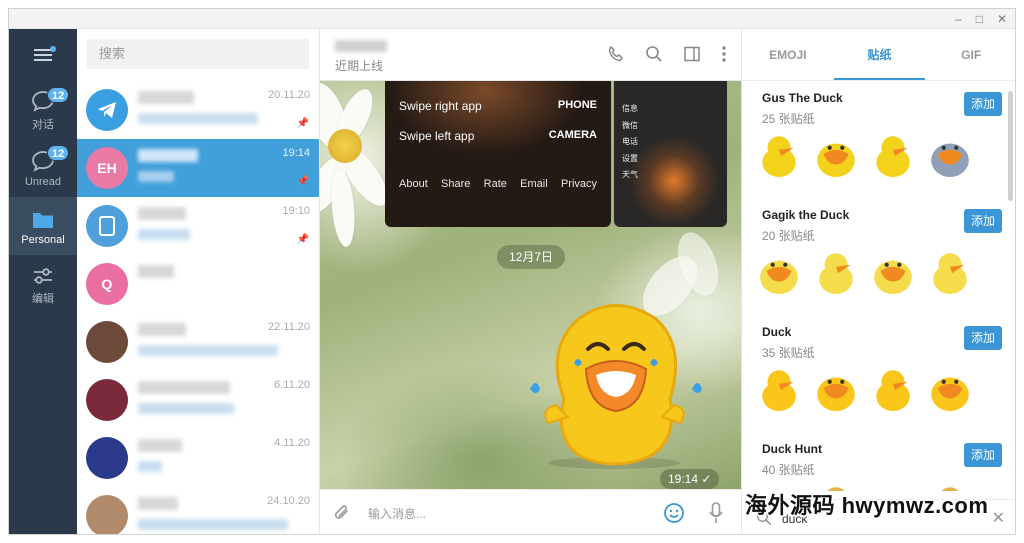  Describe the element at coordinates (512, 19) in the screenshot. I see `title-bar: – □ ✕` at that location.